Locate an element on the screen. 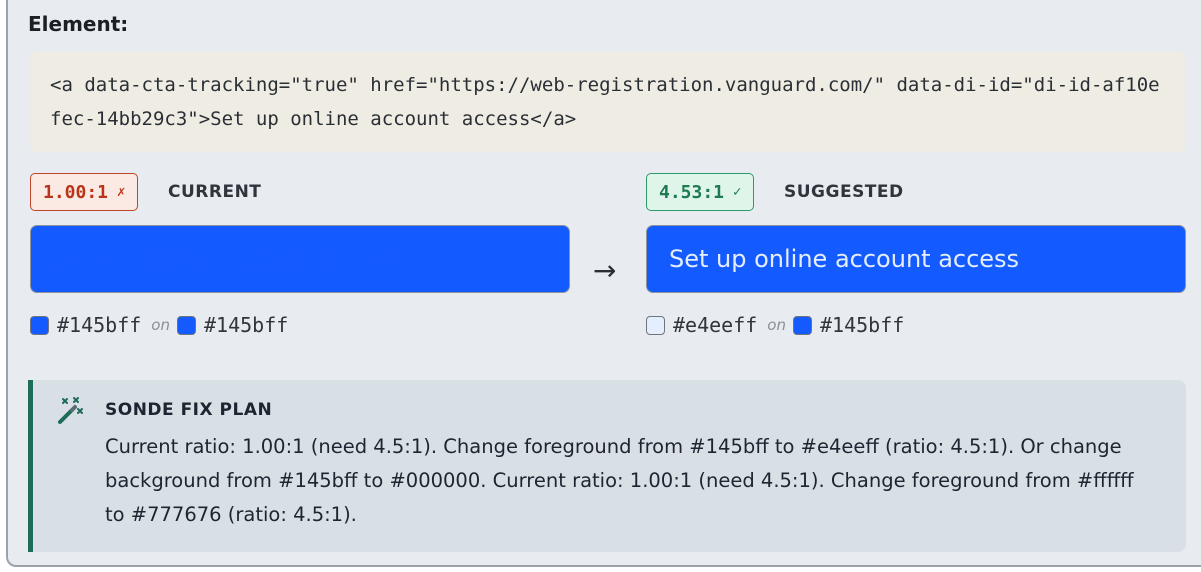 The height and width of the screenshot is (572, 1201). current-foreground-hex: #145bff is located at coordinates (99, 325).